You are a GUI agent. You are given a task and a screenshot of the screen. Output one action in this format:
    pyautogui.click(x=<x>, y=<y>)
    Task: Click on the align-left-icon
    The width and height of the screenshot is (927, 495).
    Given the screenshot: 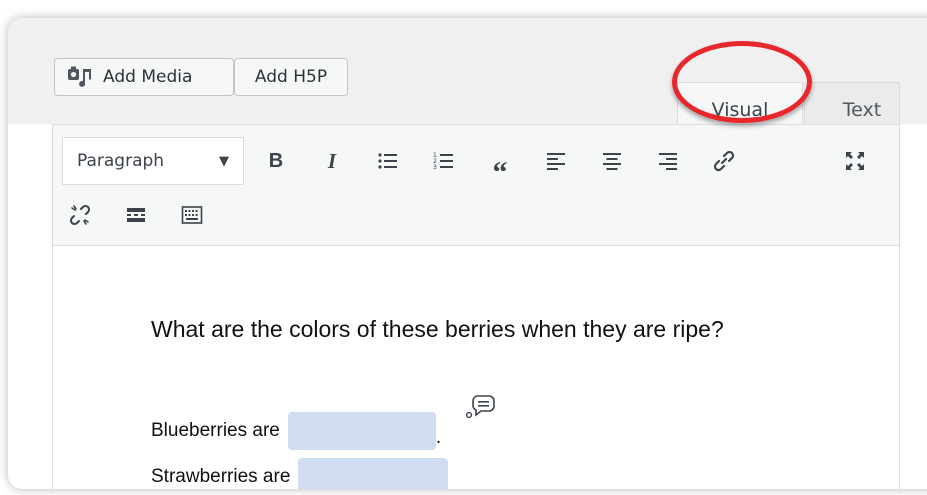 What is the action you would take?
    pyautogui.click(x=556, y=161)
    